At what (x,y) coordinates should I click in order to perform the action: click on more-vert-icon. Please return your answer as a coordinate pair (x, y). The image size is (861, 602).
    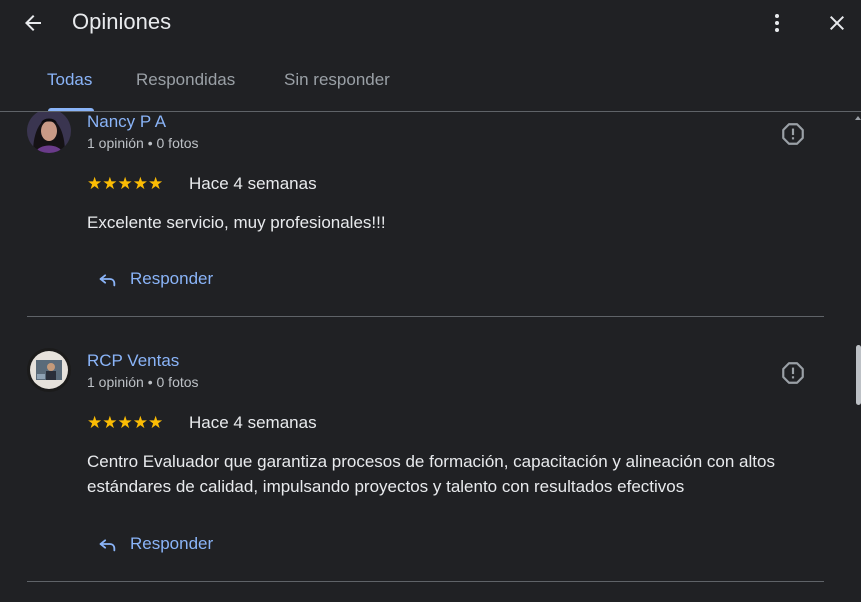
    Looking at the image, I should click on (777, 23).